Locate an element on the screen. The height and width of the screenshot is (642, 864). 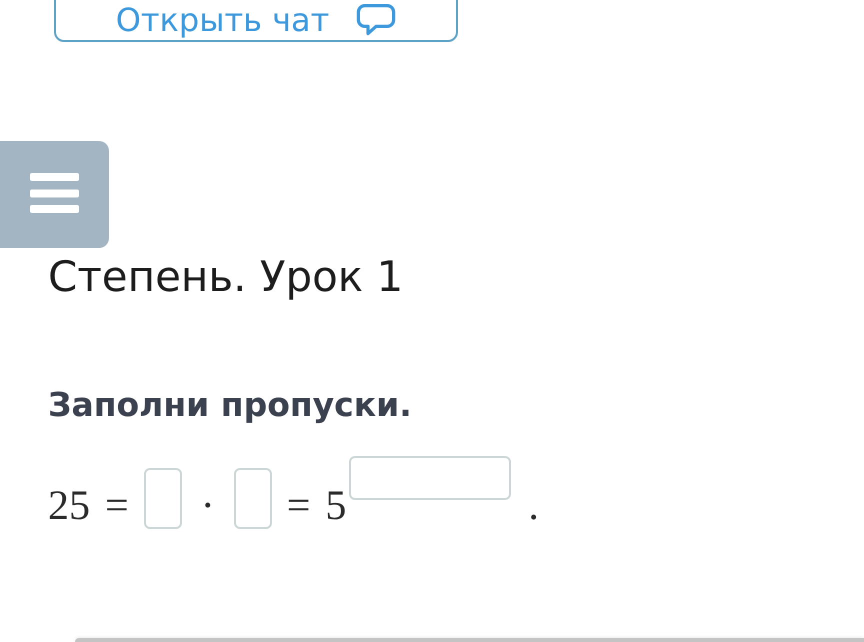
exponent-field is located at coordinates (430, 478).